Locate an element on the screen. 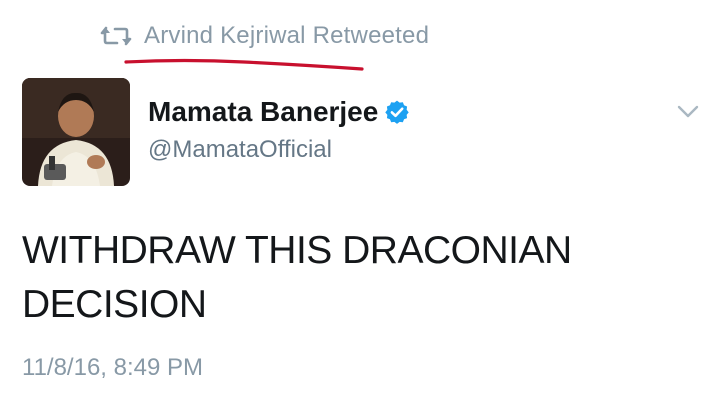 The image size is (720, 405). avatar is located at coordinates (76, 132).